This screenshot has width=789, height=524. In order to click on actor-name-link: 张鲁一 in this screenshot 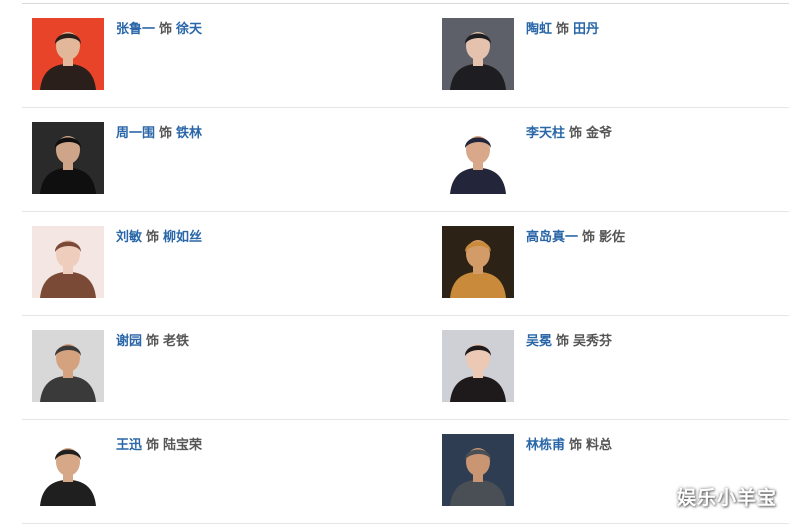, I will do `click(135, 29)`.